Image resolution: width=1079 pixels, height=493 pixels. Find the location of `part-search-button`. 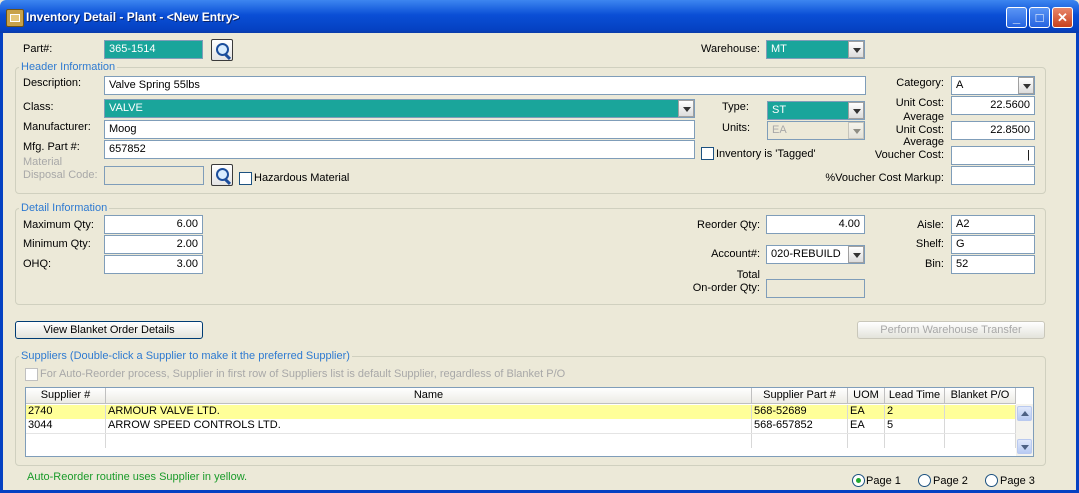

part-search-button is located at coordinates (222, 50).